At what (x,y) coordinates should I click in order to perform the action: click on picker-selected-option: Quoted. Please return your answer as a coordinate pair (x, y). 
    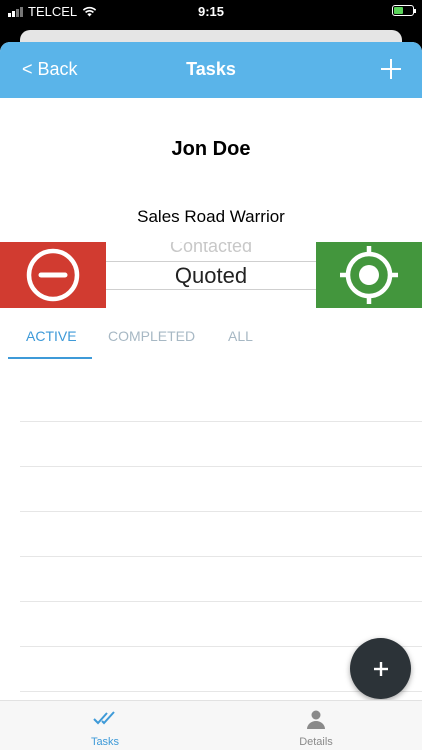
    Looking at the image, I should click on (211, 276).